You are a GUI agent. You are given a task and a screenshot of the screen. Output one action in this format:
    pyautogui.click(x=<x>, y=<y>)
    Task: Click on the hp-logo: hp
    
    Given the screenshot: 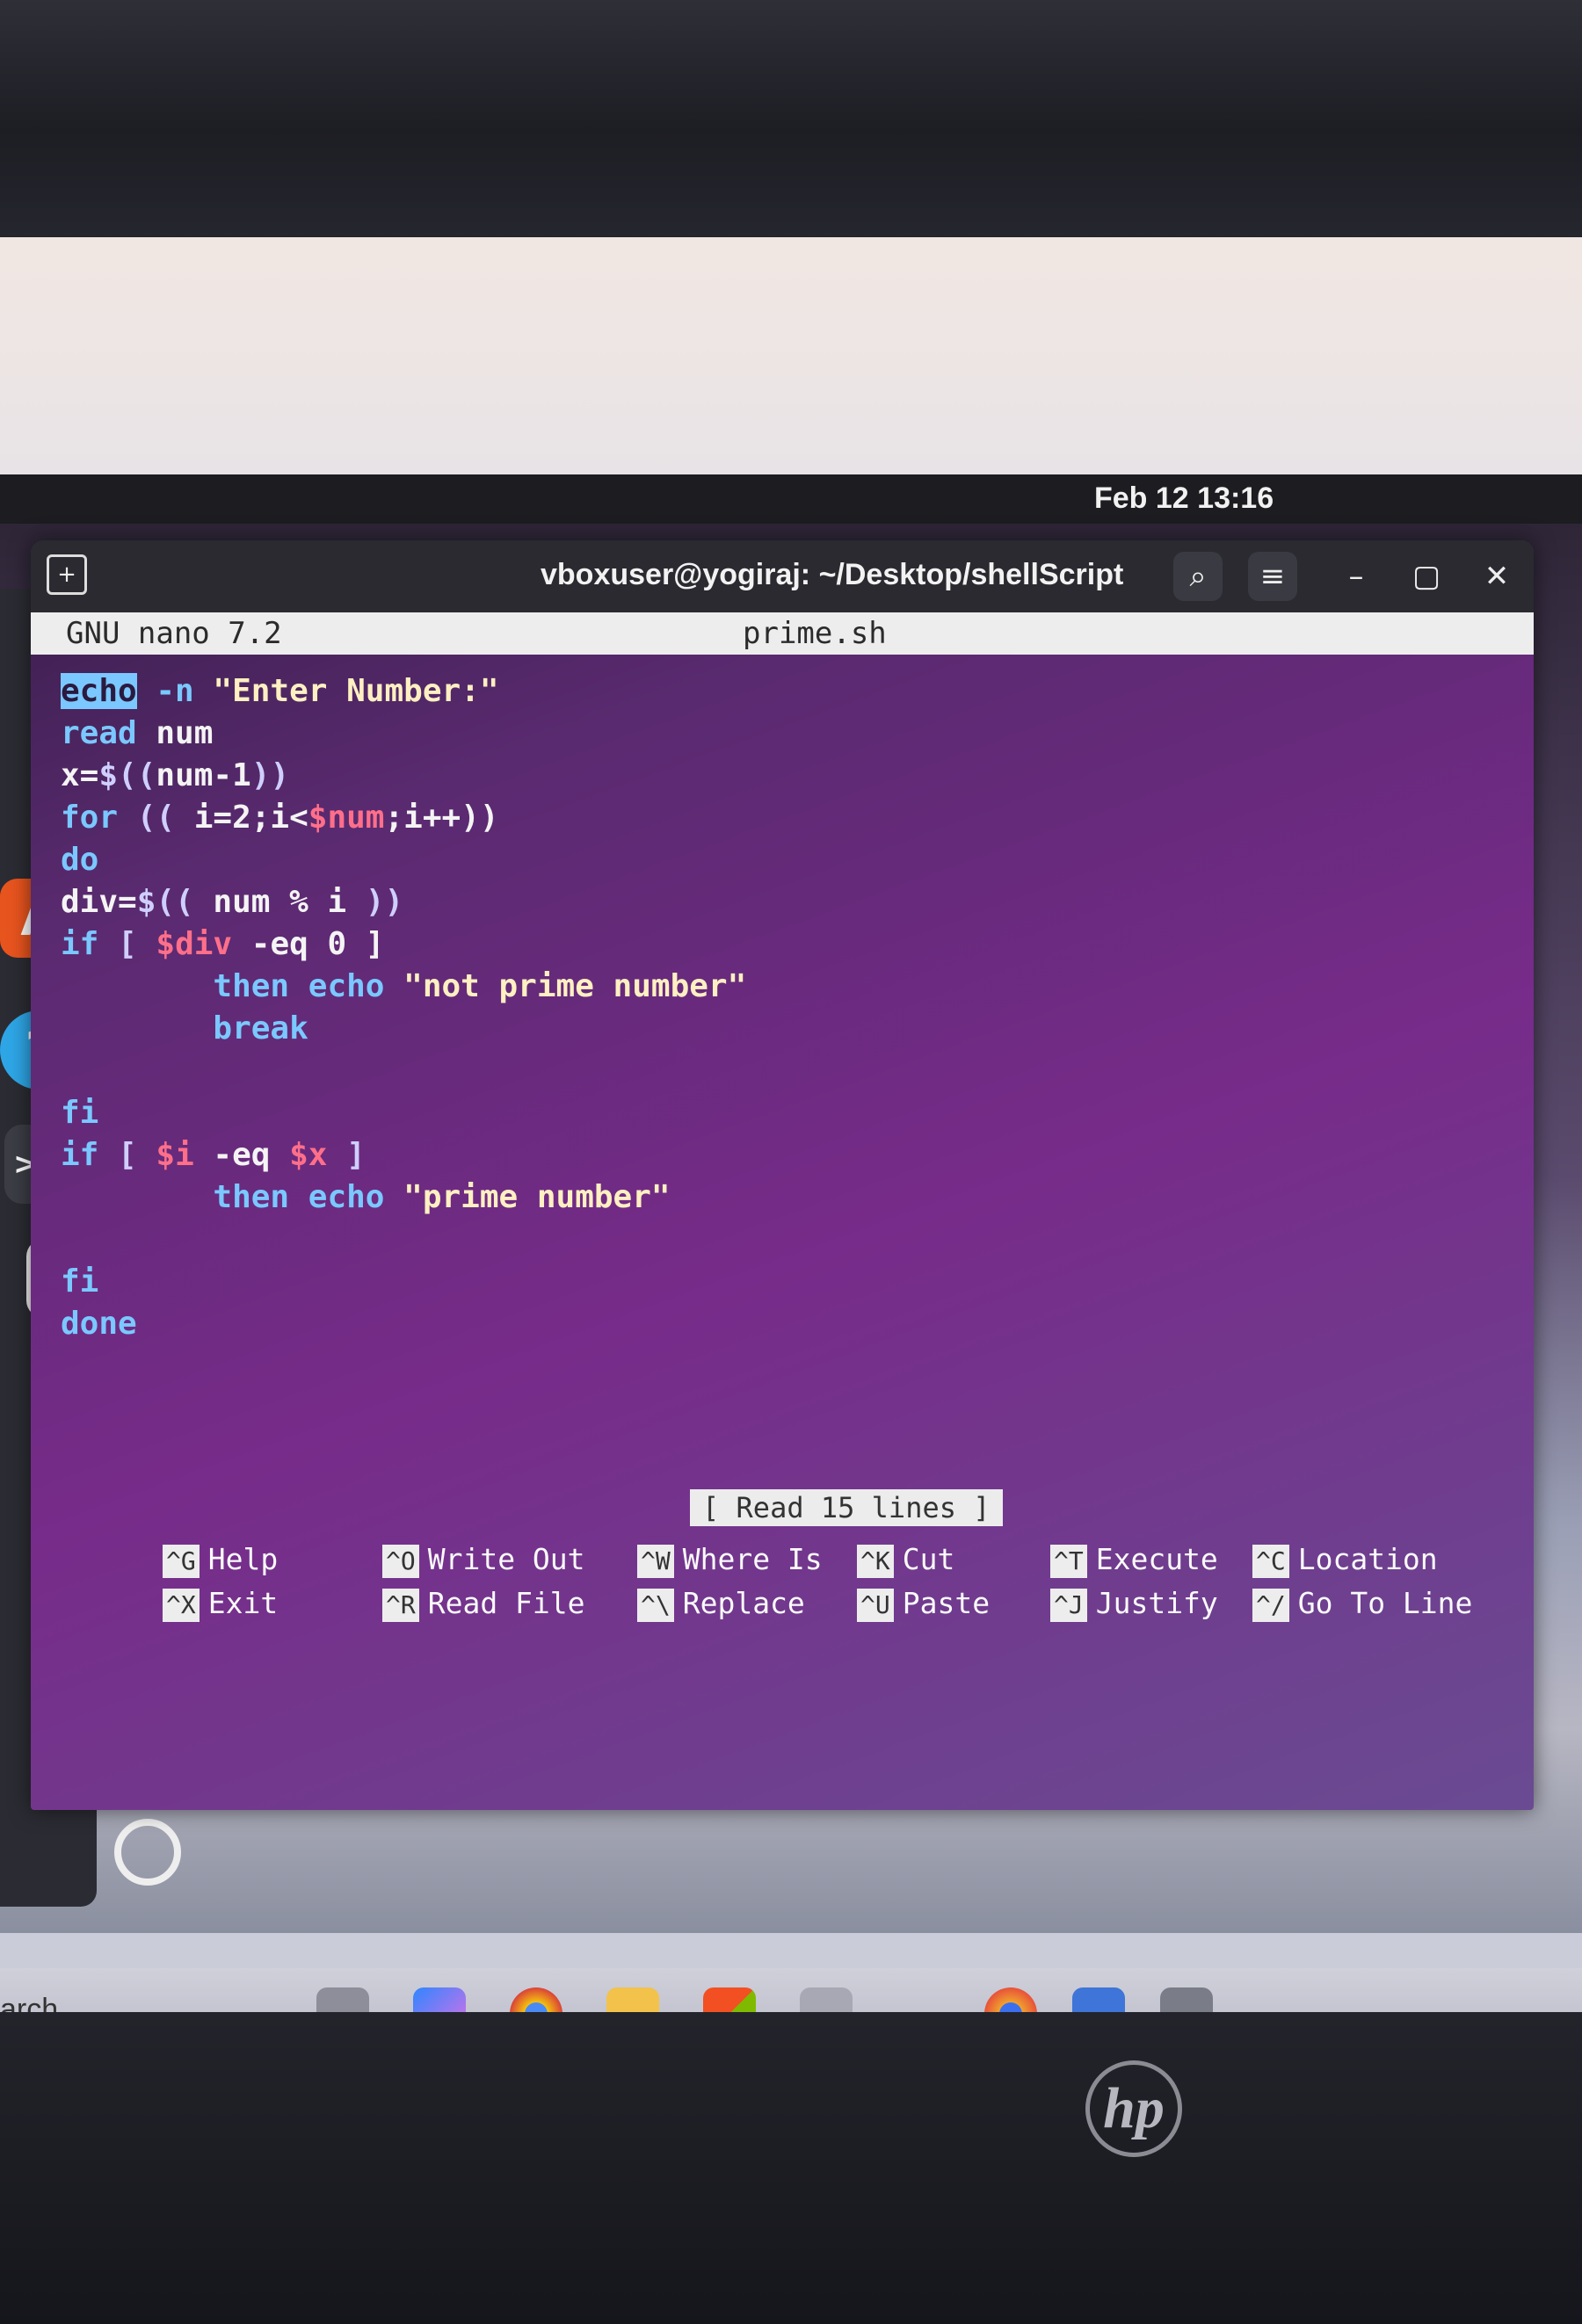 What is the action you would take?
    pyautogui.click(x=1134, y=2108)
    